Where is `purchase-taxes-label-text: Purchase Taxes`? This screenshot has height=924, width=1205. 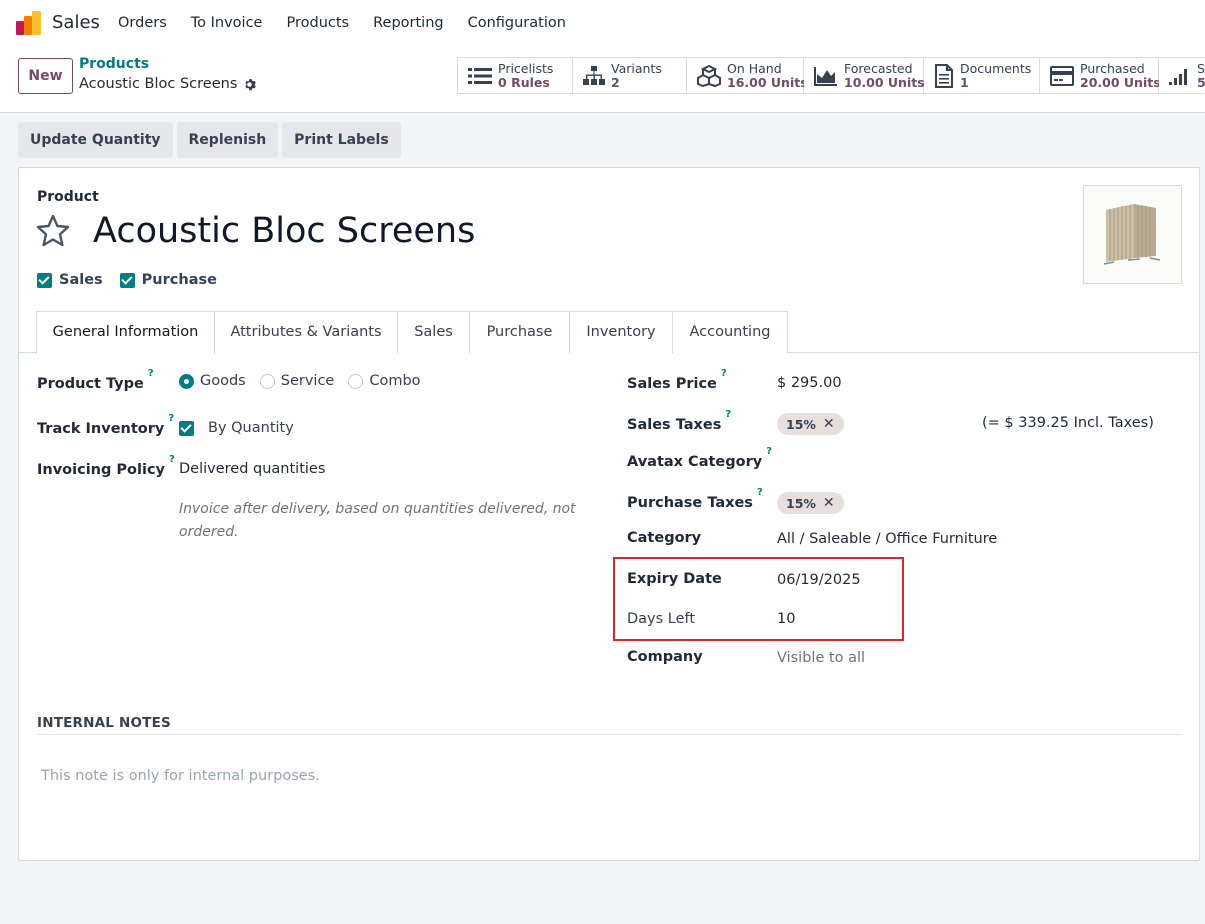
purchase-taxes-label-text: Purchase Taxes is located at coordinates (690, 502).